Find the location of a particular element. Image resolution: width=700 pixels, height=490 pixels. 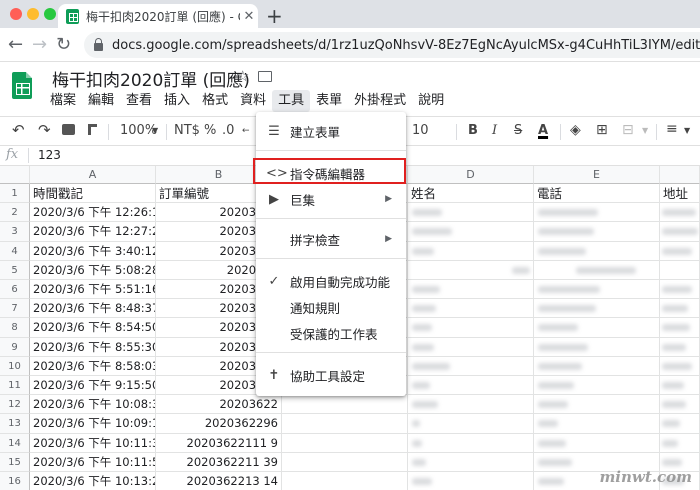

undo-icon: ↶ is located at coordinates (18, 130).